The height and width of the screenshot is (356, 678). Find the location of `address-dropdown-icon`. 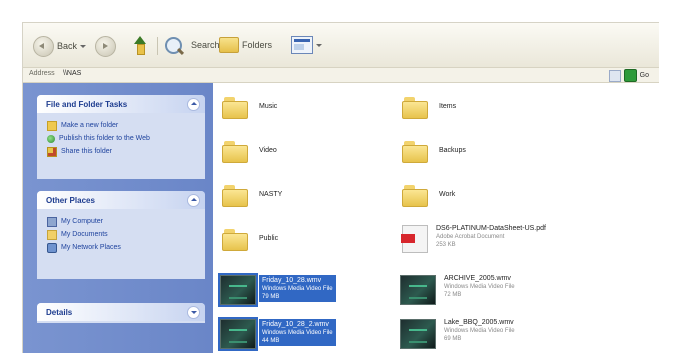

address-dropdown-icon is located at coordinates (614, 75).